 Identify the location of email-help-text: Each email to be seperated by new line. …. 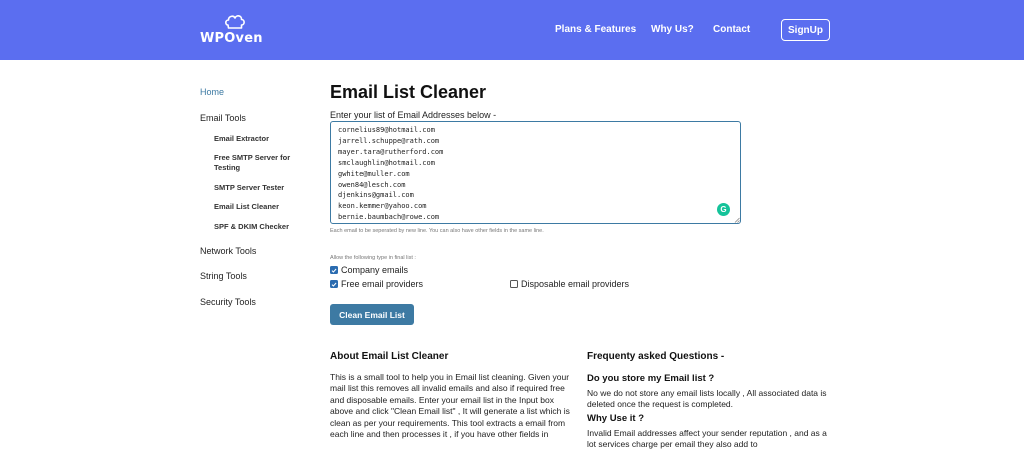
(437, 231).